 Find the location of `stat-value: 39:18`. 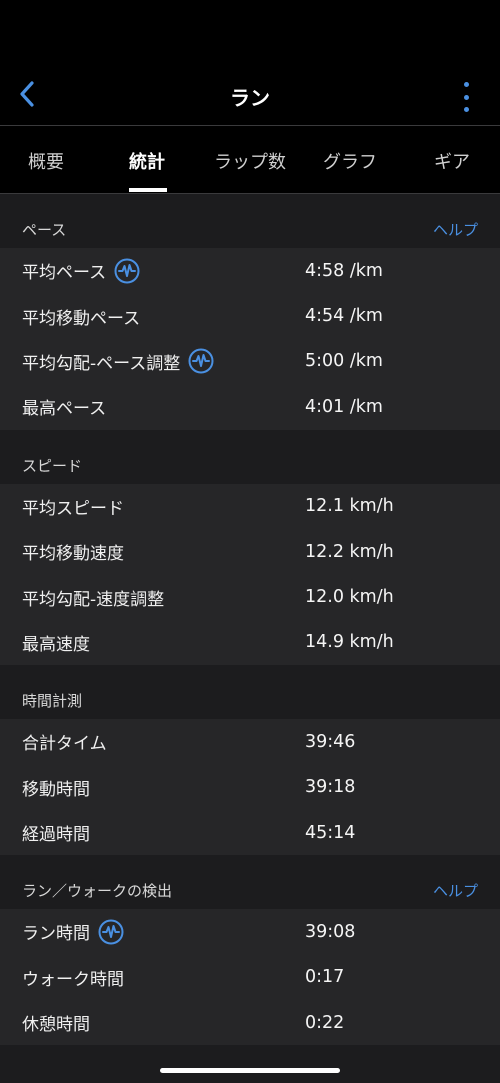

stat-value: 39:18 is located at coordinates (330, 787).